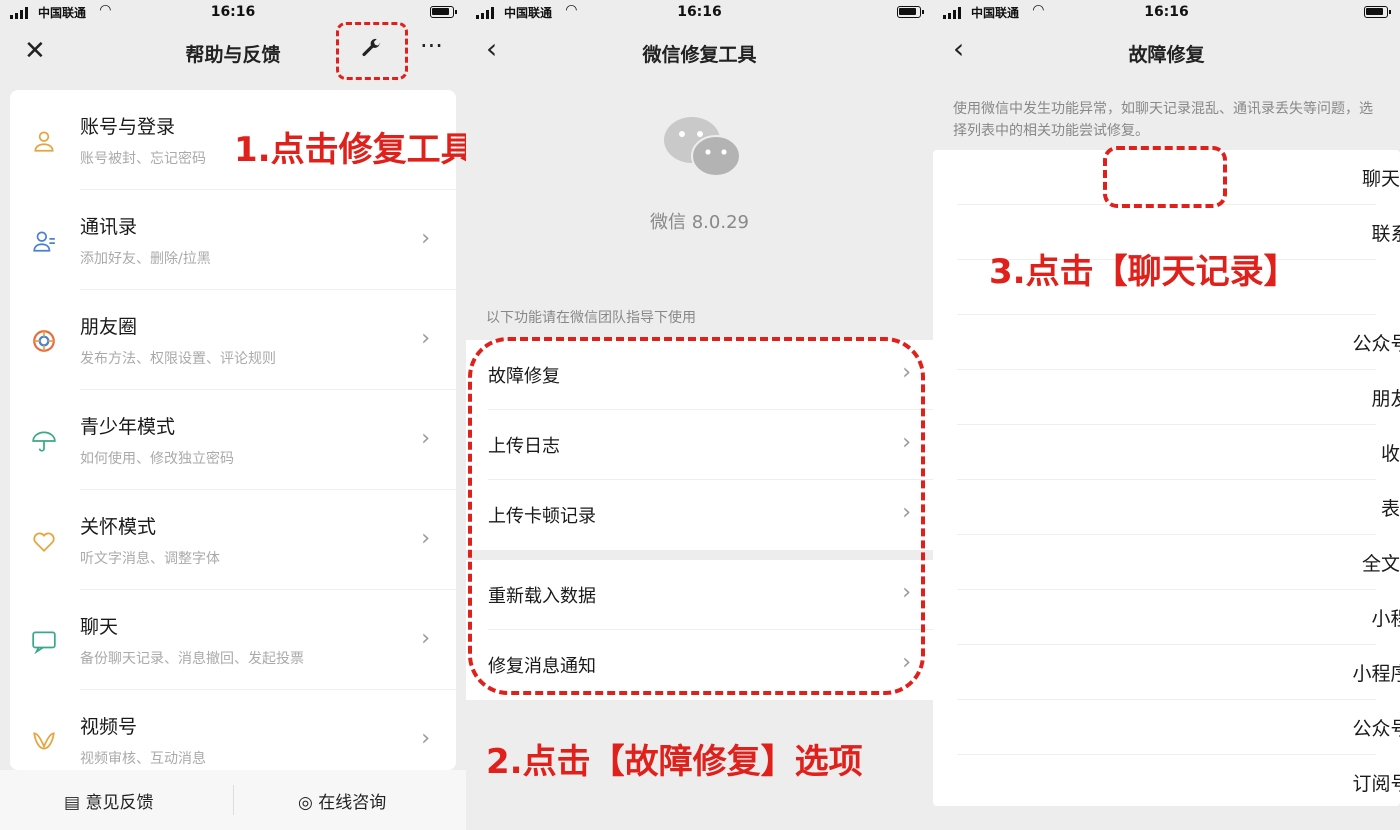 This screenshot has width=1400, height=830. Describe the element at coordinates (702, 147) in the screenshot. I see `wechat-logo-icon` at that location.